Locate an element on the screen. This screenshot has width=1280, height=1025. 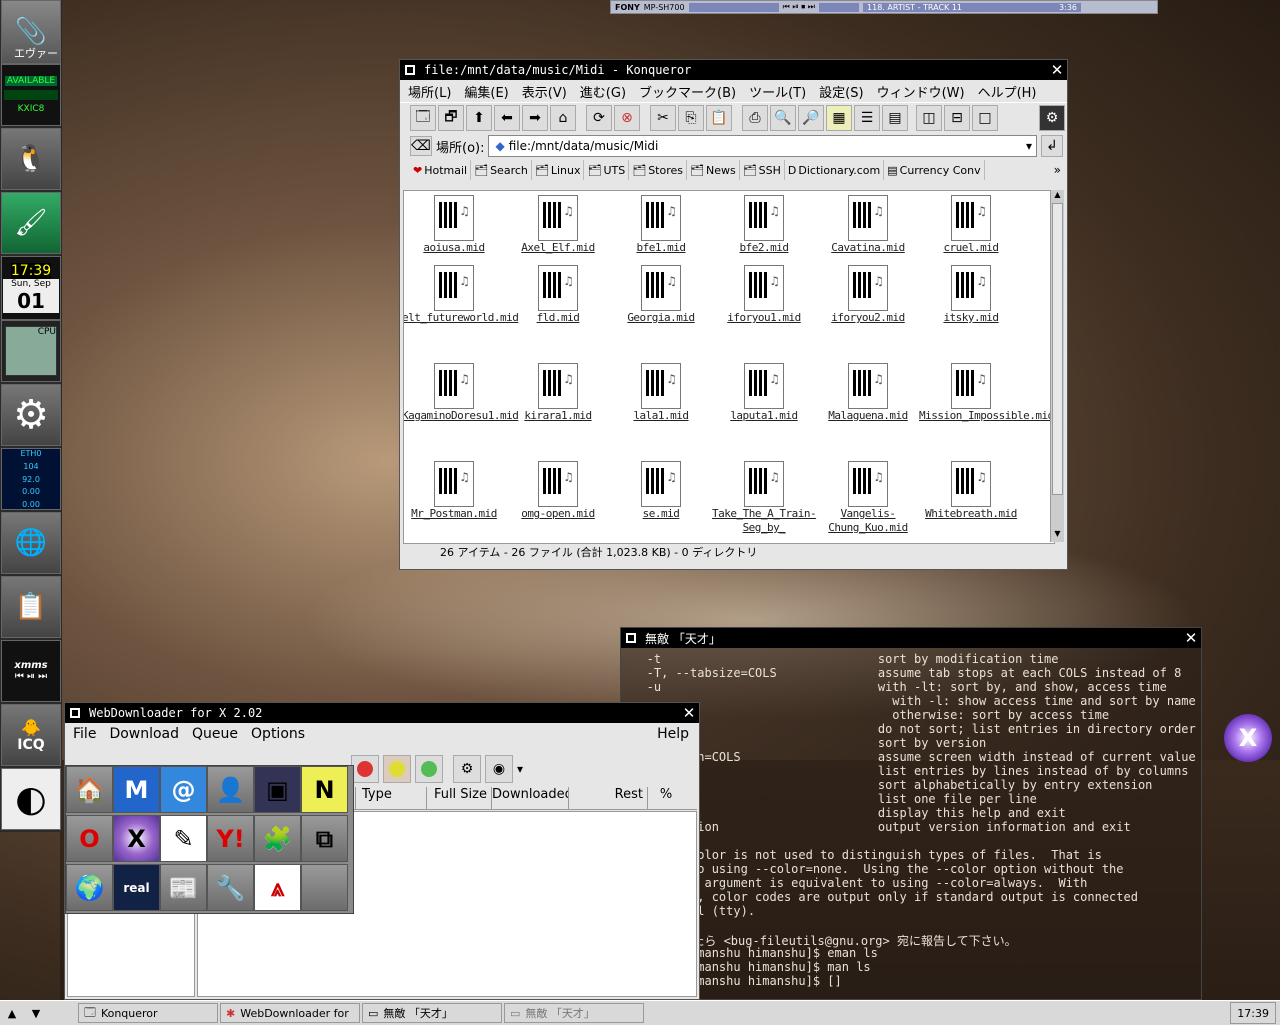
launcher-windows: ⧉ is located at coordinates (324, 838).